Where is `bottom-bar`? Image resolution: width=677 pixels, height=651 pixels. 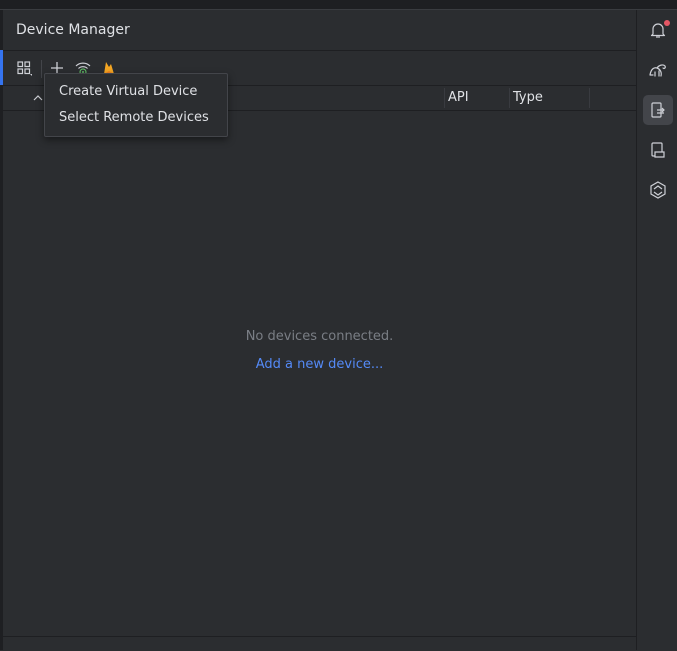 bottom-bar is located at coordinates (319, 643).